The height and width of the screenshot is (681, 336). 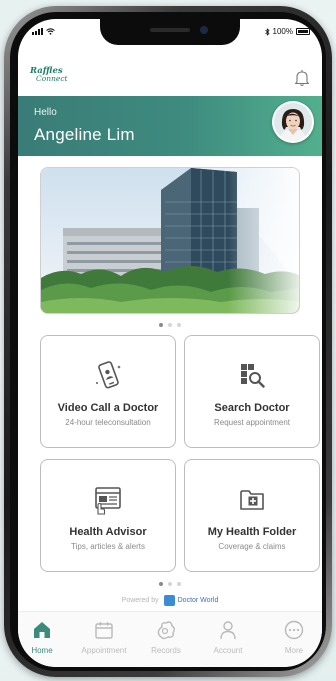 What do you see at coordinates (108, 515) in the screenshot?
I see `health-advisor-card: Health Advisor Tips, articles & alerts` at bounding box center [108, 515].